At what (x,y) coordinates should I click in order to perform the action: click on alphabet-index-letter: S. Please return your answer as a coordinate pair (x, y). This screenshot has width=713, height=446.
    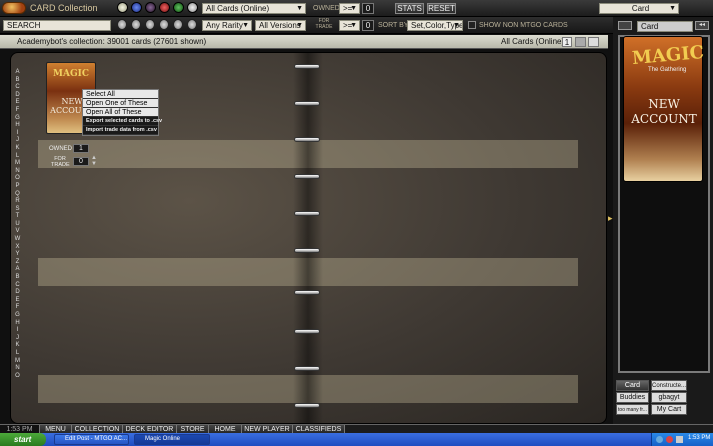
    Looking at the image, I should click on (17, 210).